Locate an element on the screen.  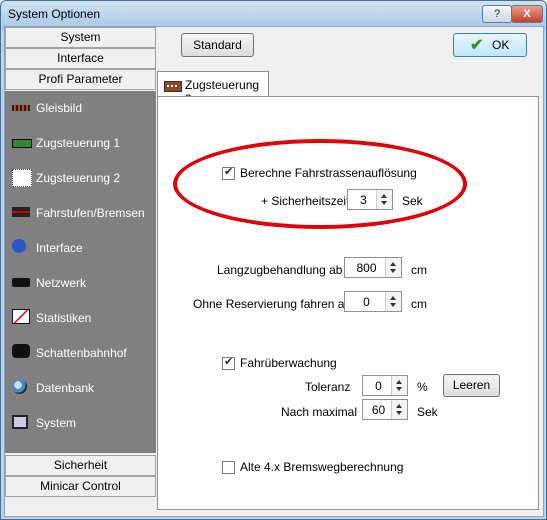
nav-item-netzwerk: Netzwerk is located at coordinates (80, 282).